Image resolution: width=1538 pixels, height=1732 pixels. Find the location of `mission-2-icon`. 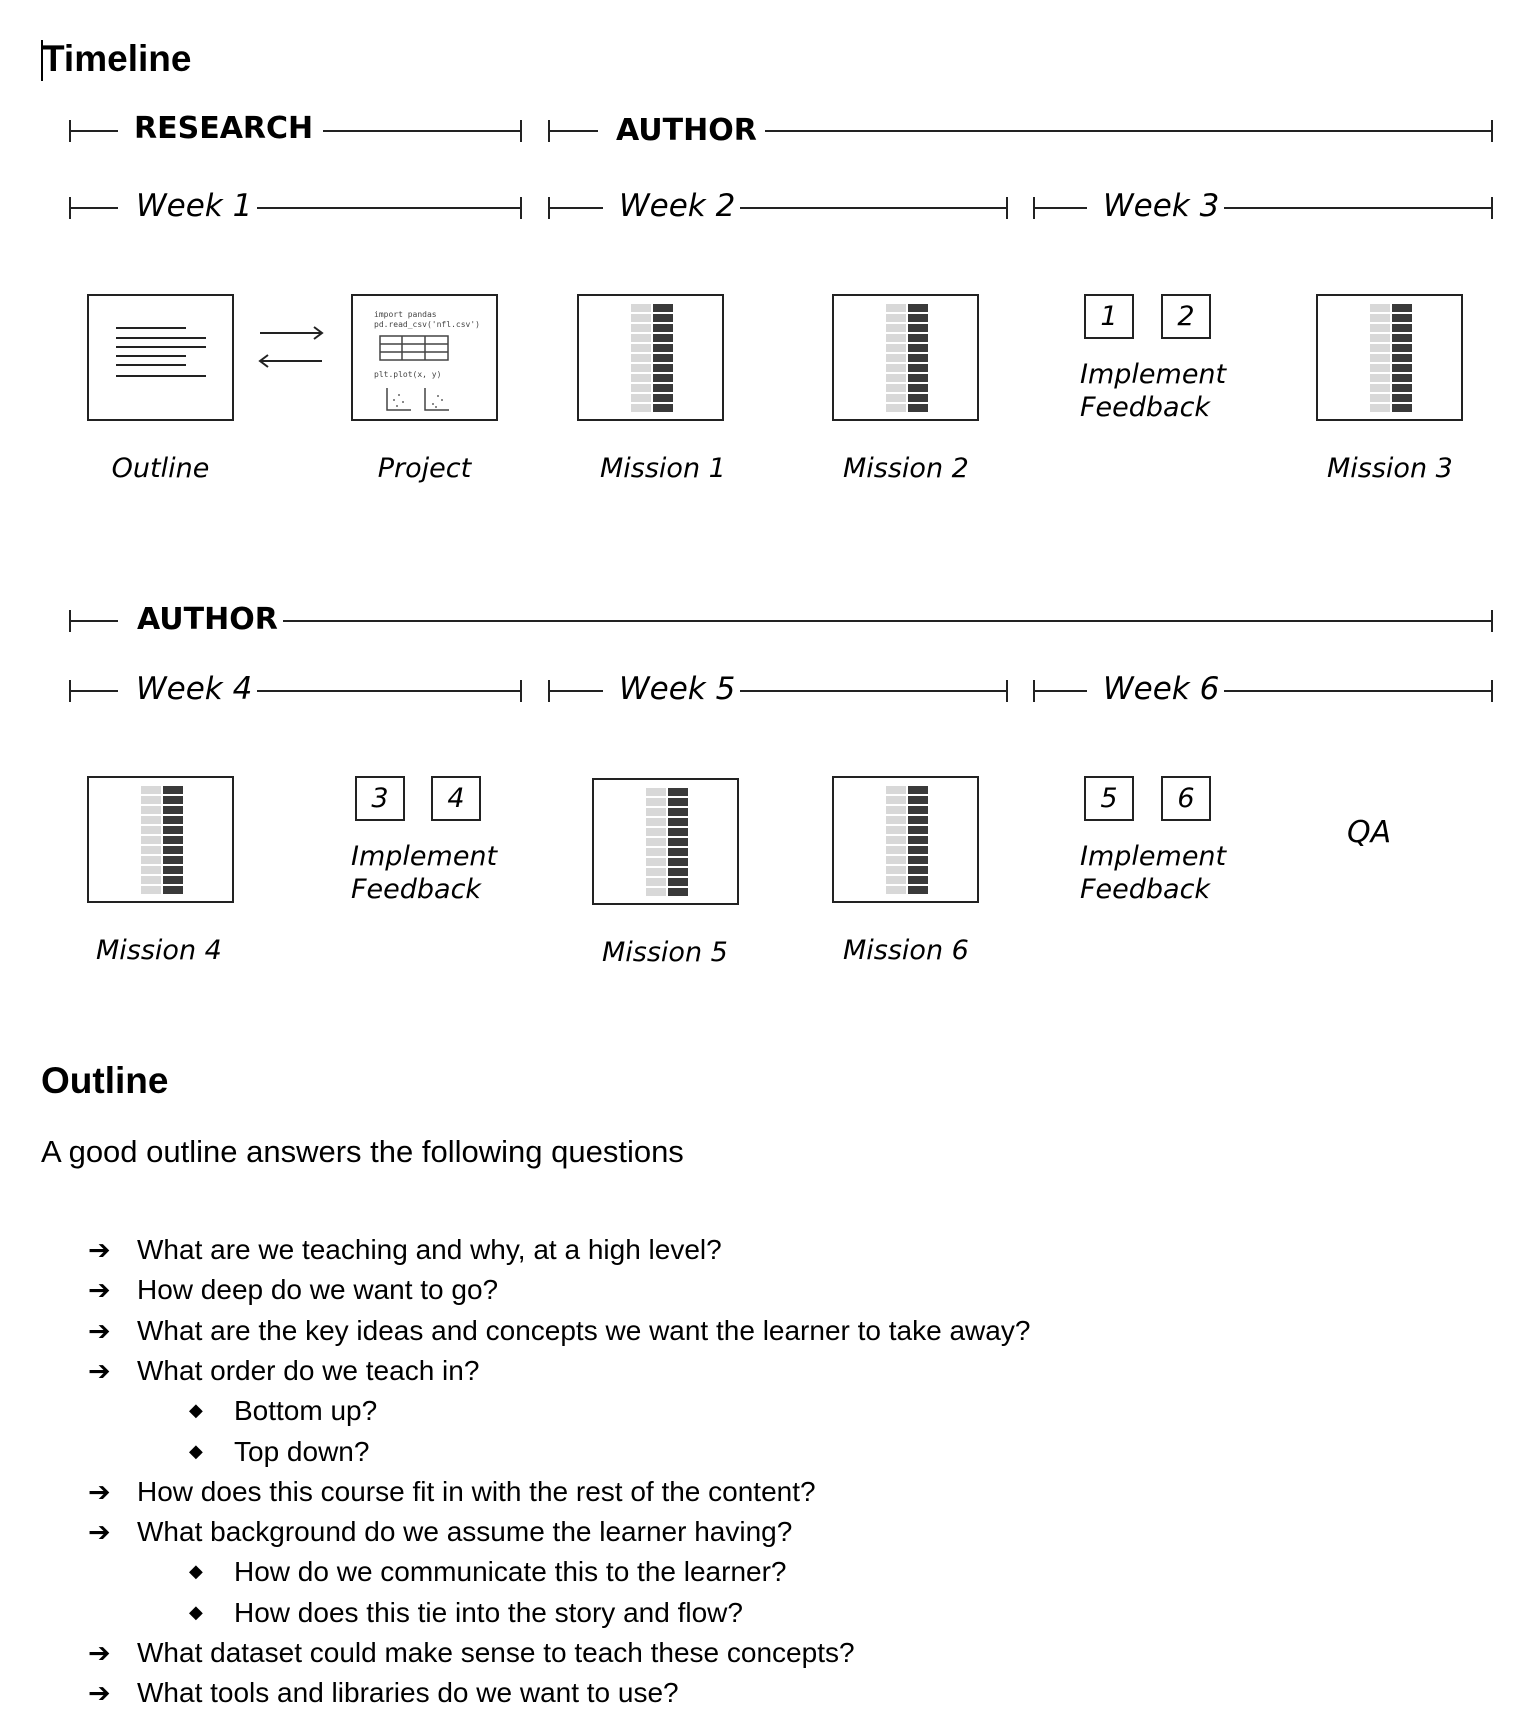

mission-2-icon is located at coordinates (905, 357).